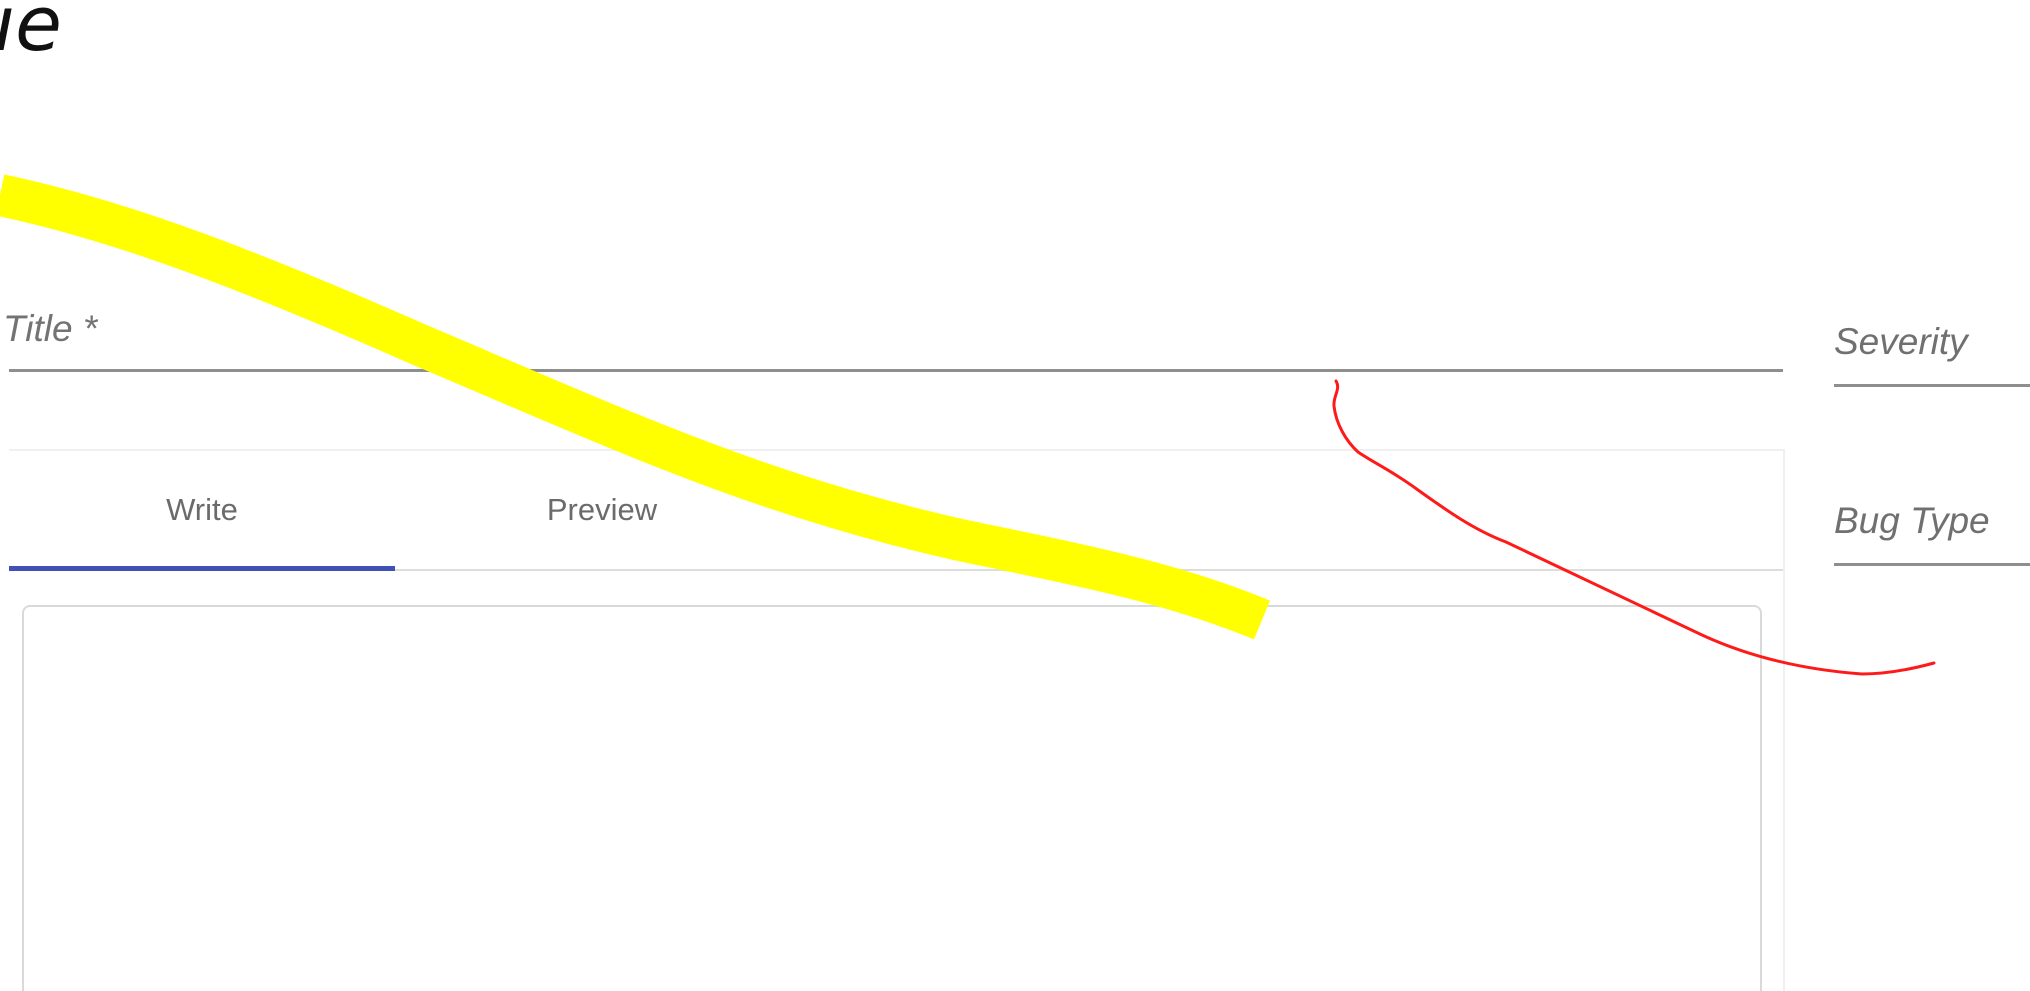 The width and height of the screenshot is (2030, 991). I want to click on bug-type-field-underline, so click(1932, 564).